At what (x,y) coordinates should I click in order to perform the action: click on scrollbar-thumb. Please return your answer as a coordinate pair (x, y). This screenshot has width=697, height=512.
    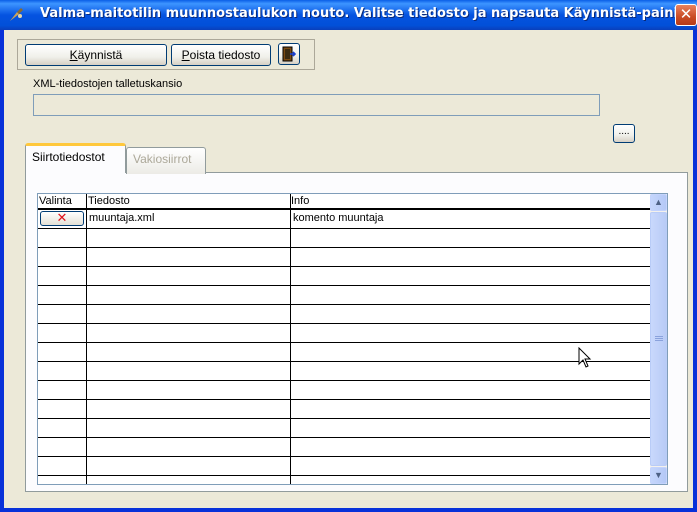
    Looking at the image, I should click on (658, 339).